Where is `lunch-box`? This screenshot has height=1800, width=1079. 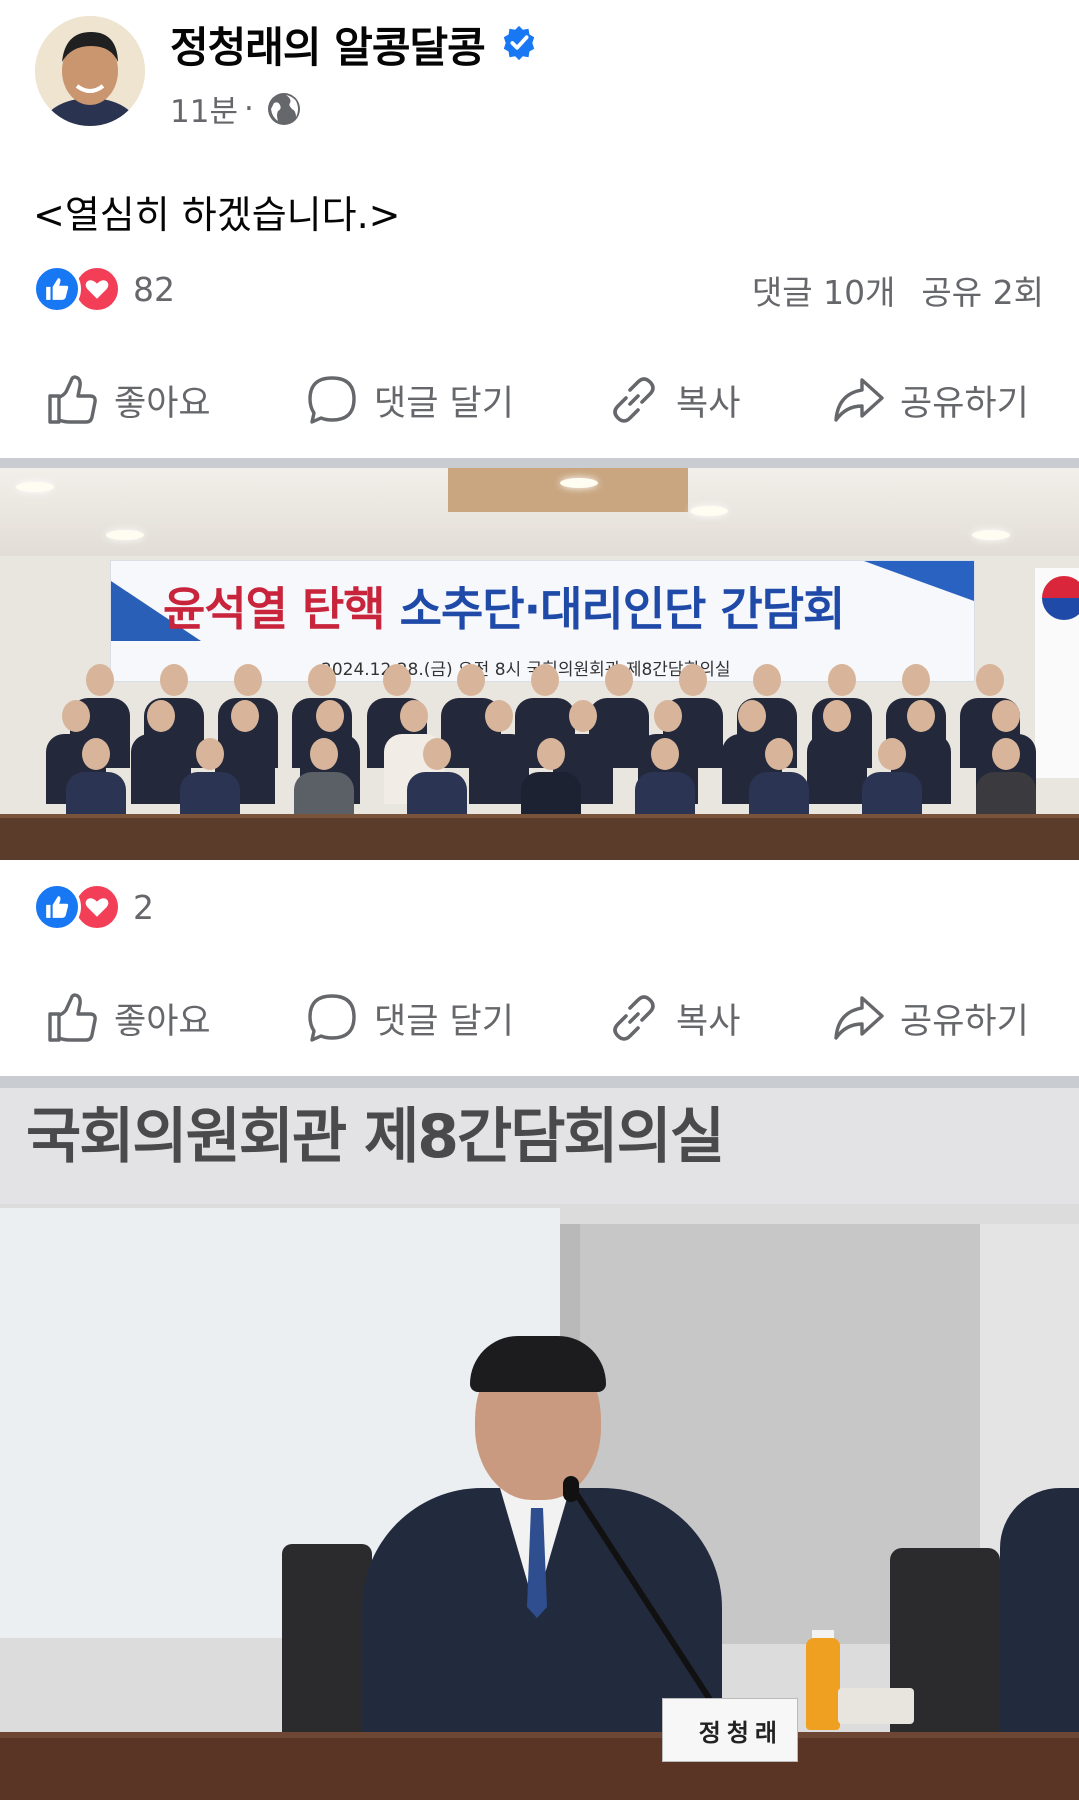 lunch-box is located at coordinates (876, 1706).